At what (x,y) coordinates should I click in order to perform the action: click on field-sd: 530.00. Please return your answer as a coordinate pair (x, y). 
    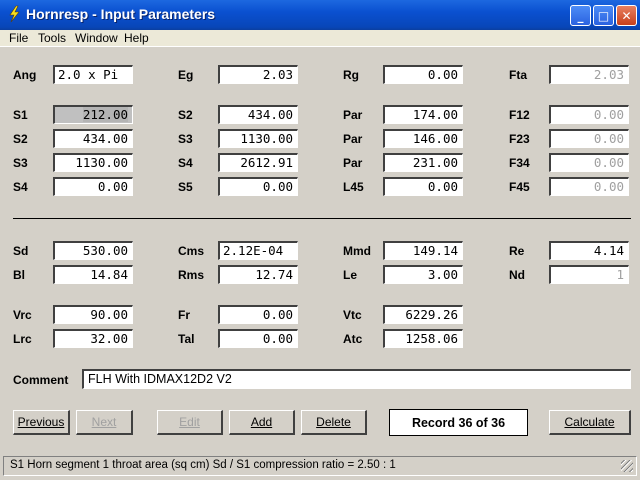
    Looking at the image, I should click on (93, 250).